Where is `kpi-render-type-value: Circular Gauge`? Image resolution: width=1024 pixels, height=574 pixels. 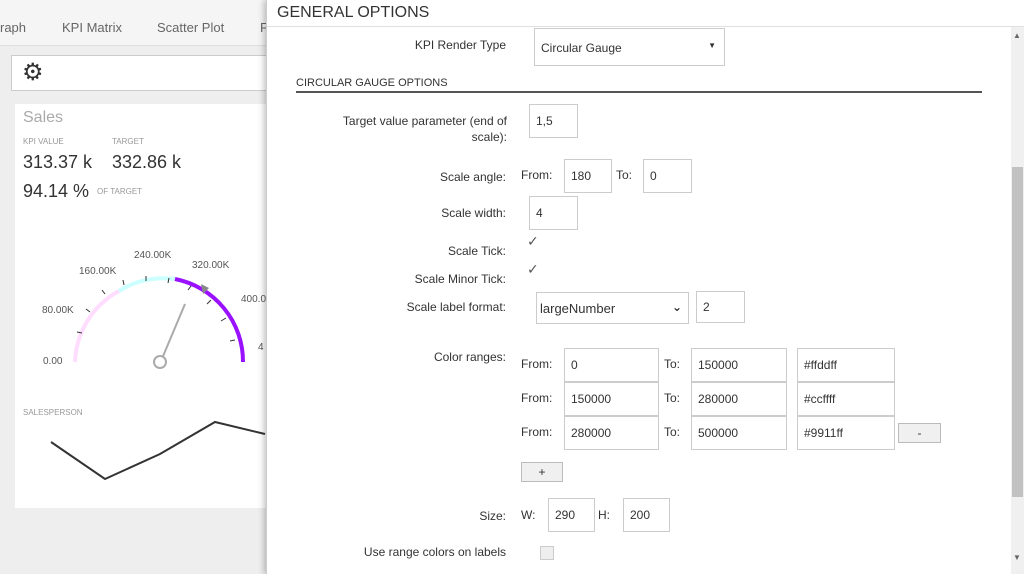
kpi-render-type-value: Circular Gauge is located at coordinates (581, 48).